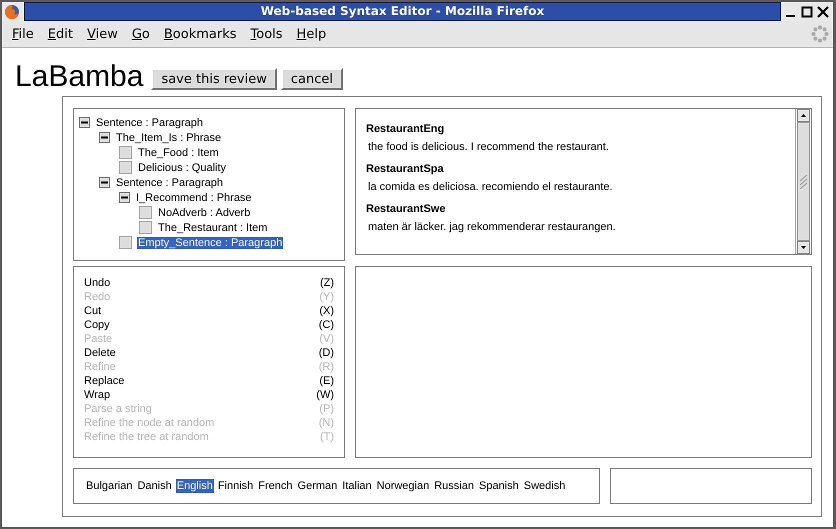 The width and height of the screenshot is (836, 529). I want to click on language-heading: RestaurantEng, so click(406, 129).